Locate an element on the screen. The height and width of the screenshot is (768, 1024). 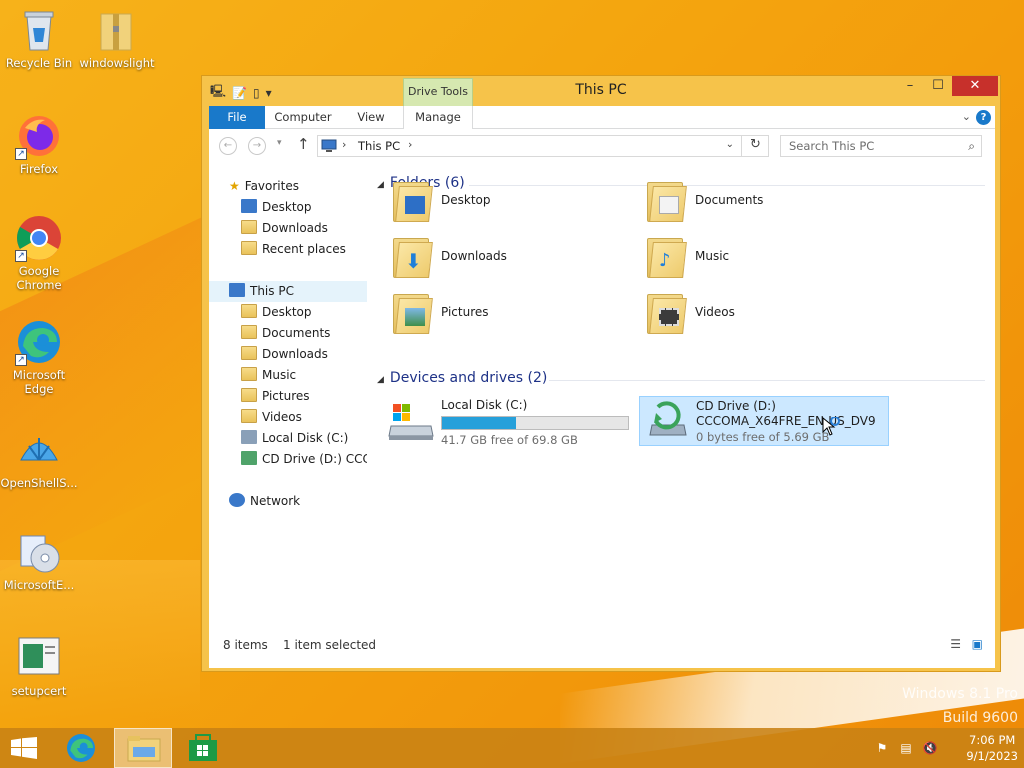
folder-tile-music: ♪ Music is located at coordinates (760, 258).